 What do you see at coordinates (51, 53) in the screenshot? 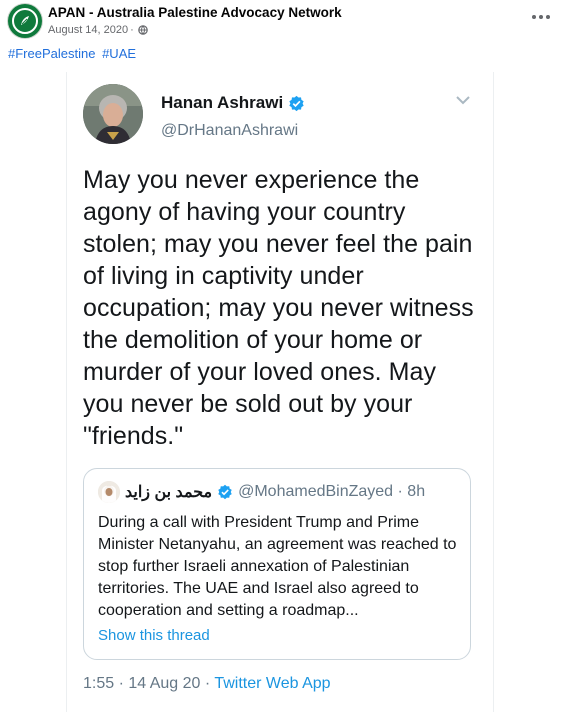
I see `hashtag-freepalestine: #FreePalestine` at bounding box center [51, 53].